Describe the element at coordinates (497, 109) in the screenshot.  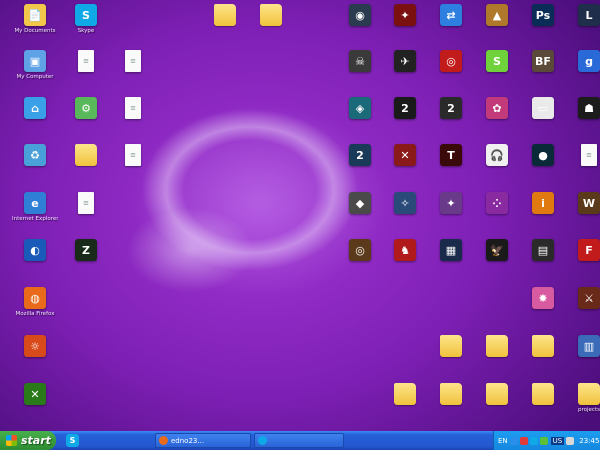
I see `desktop-icon-game-pink: ✿` at that location.